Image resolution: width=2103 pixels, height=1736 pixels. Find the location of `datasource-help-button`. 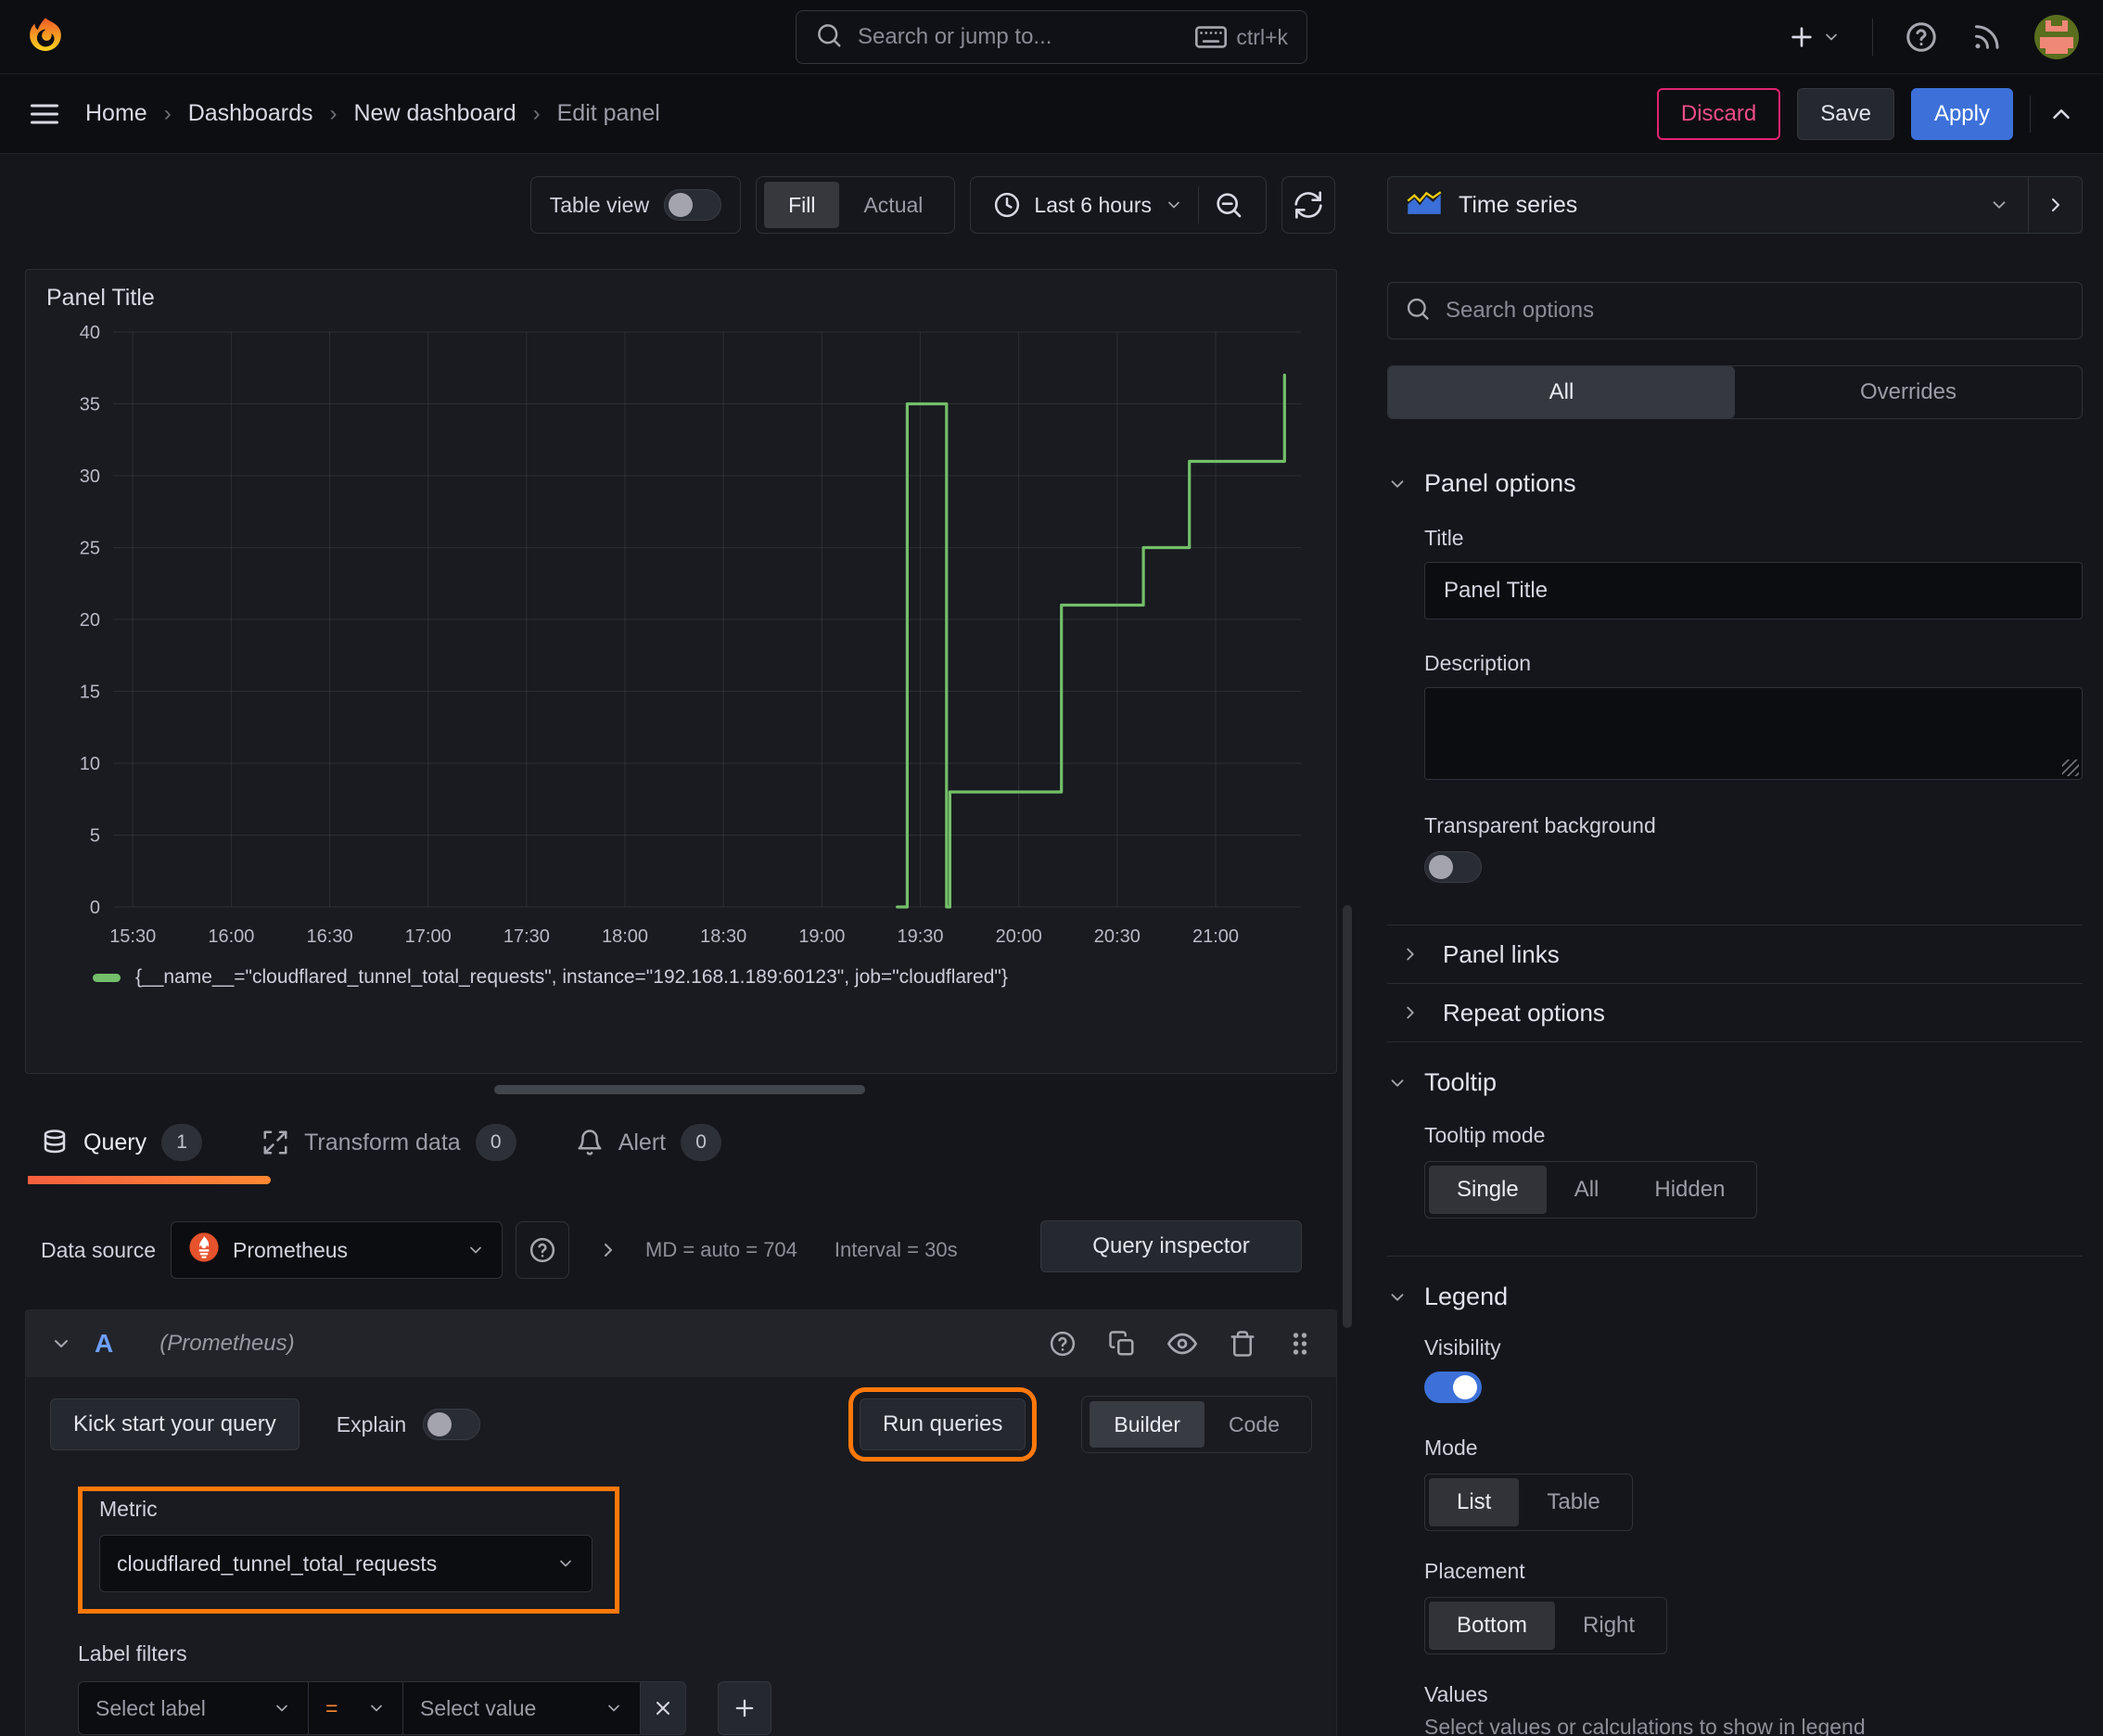

datasource-help-button is located at coordinates (543, 1250).